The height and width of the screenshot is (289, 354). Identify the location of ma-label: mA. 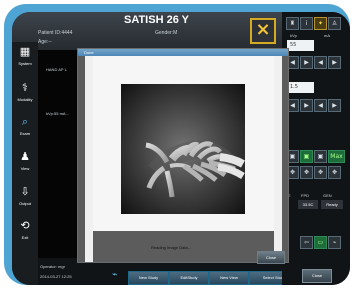
(327, 35).